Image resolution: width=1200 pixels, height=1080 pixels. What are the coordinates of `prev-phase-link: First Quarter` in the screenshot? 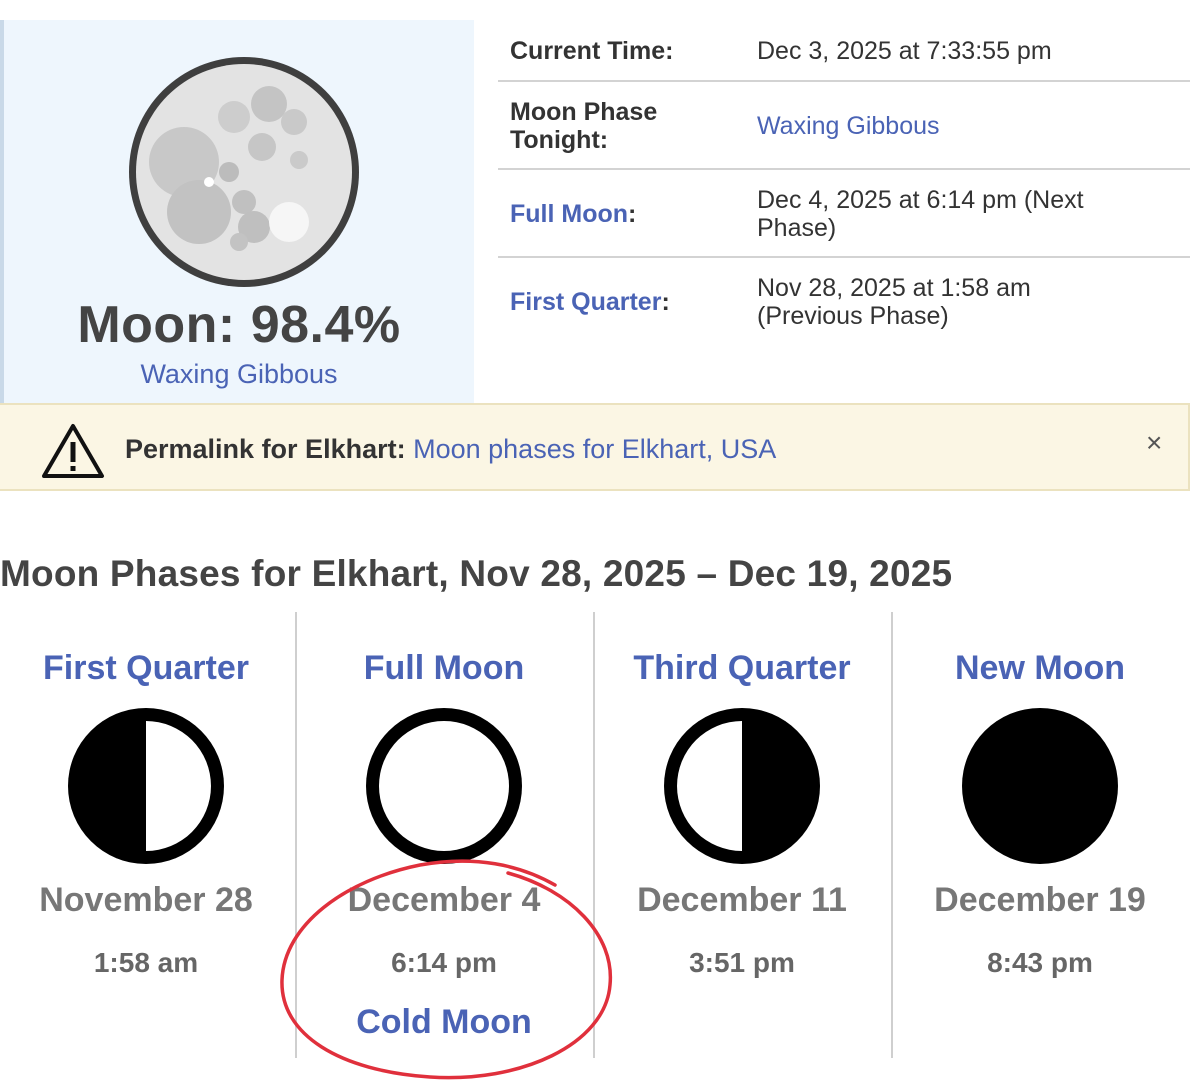 It's located at (585, 302).